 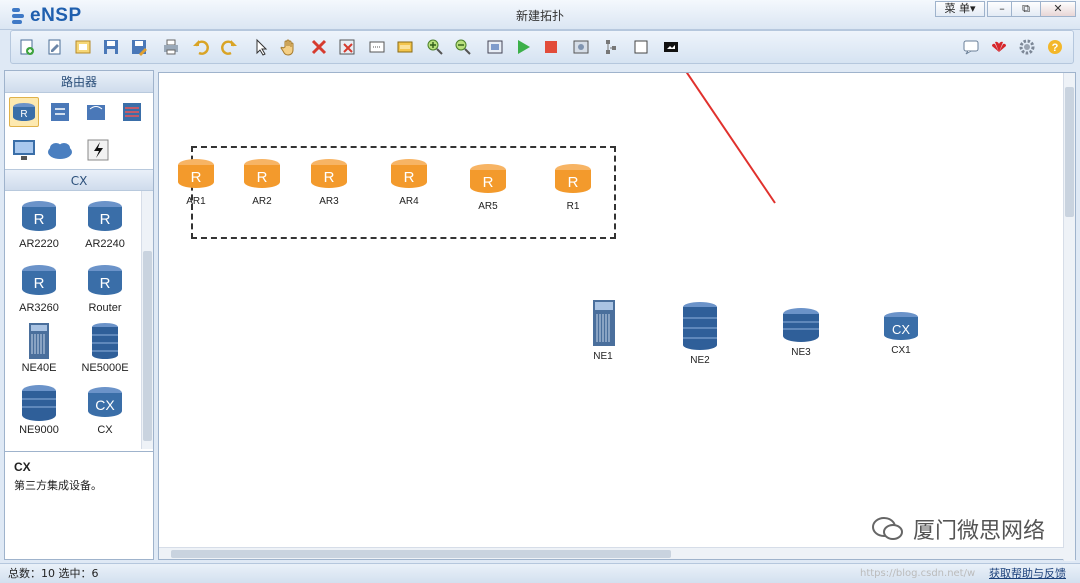 What do you see at coordinates (79, 505) in the screenshot?
I see `device-description: CX 第三方集成设备。` at bounding box center [79, 505].